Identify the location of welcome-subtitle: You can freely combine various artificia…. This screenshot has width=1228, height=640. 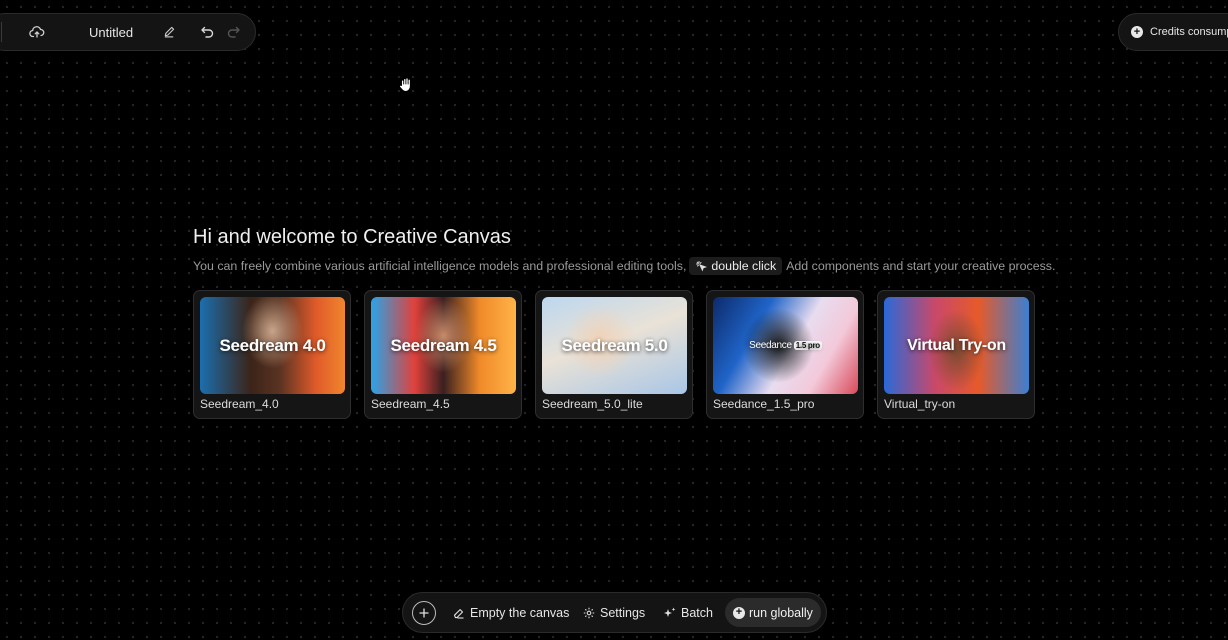
(624, 266).